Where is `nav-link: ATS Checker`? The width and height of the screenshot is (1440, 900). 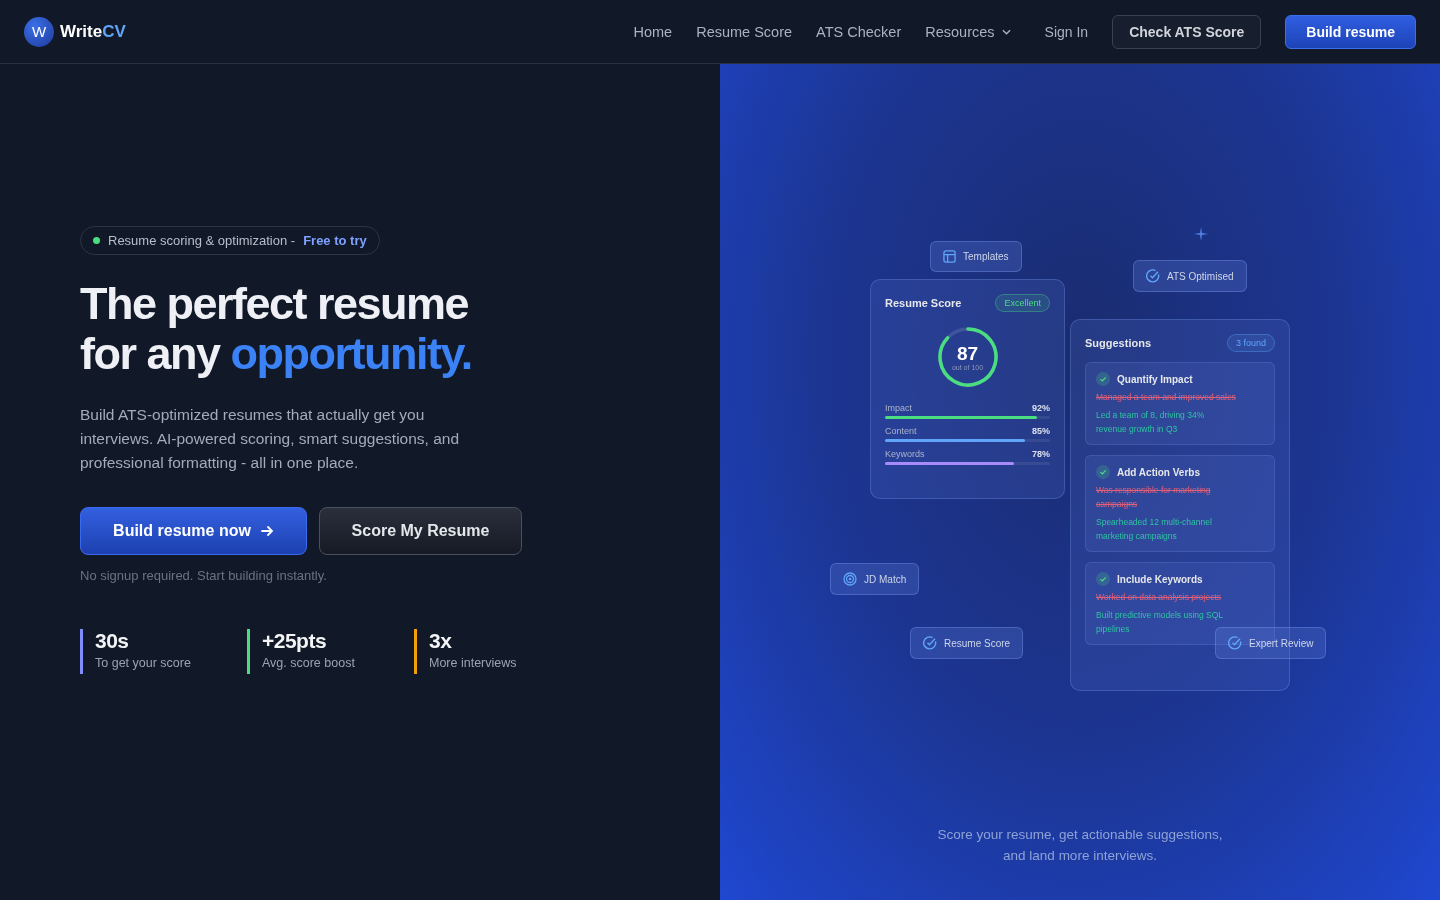 nav-link: ATS Checker is located at coordinates (859, 31).